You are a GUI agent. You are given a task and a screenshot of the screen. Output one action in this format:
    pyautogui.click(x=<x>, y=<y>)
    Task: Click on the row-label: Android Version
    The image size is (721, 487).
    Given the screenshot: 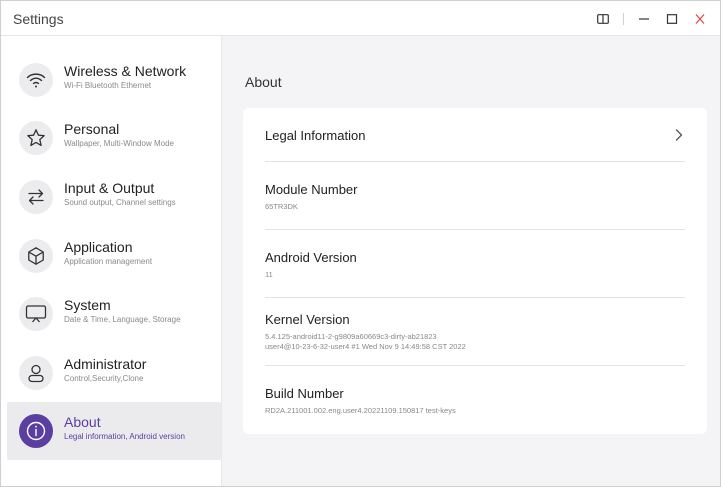 What is the action you would take?
    pyautogui.click(x=311, y=257)
    